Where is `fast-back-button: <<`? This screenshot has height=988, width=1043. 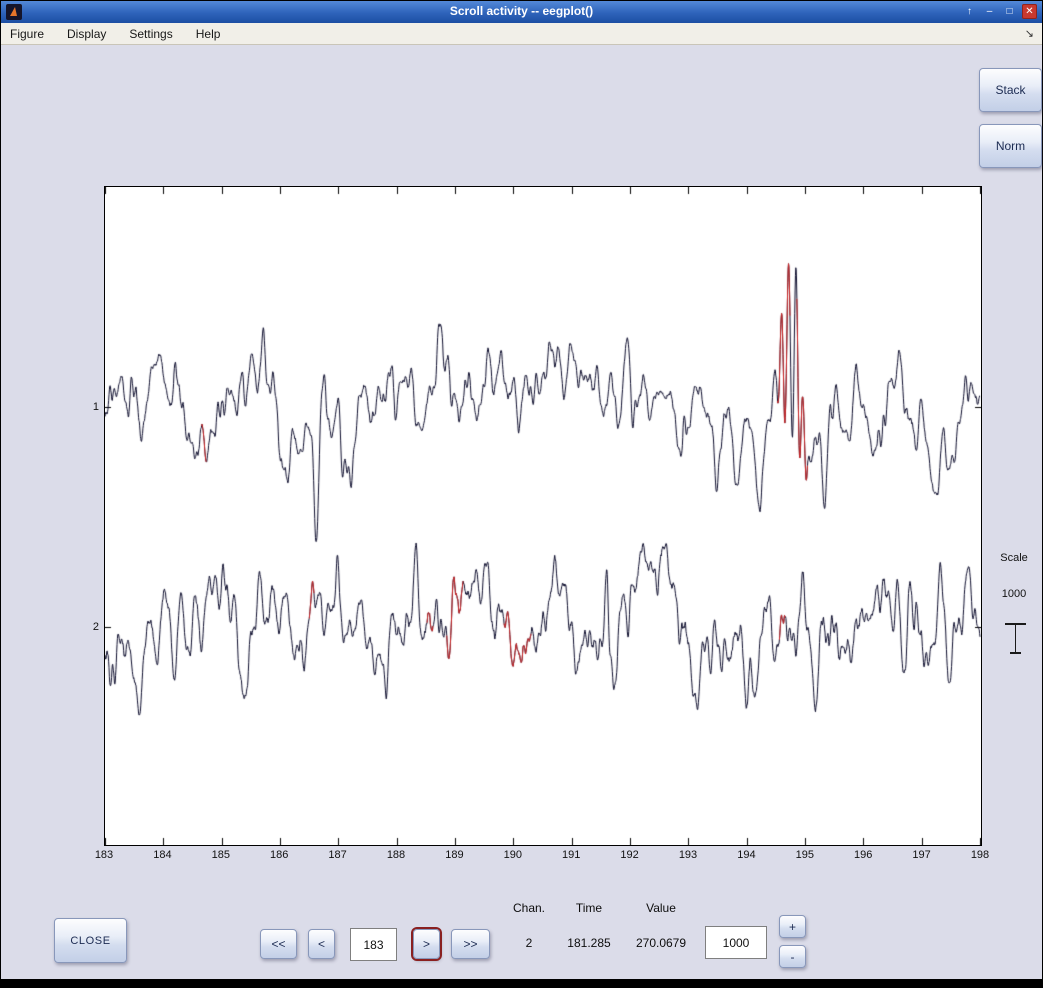 fast-back-button: << is located at coordinates (278, 944).